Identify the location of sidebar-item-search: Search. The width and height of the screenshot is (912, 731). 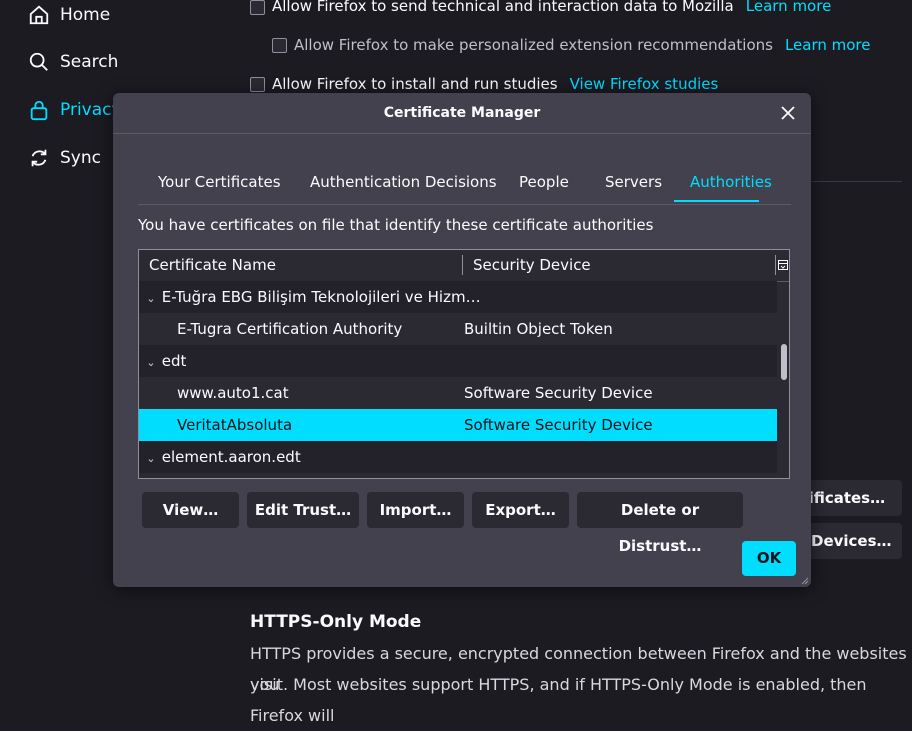
(73, 62).